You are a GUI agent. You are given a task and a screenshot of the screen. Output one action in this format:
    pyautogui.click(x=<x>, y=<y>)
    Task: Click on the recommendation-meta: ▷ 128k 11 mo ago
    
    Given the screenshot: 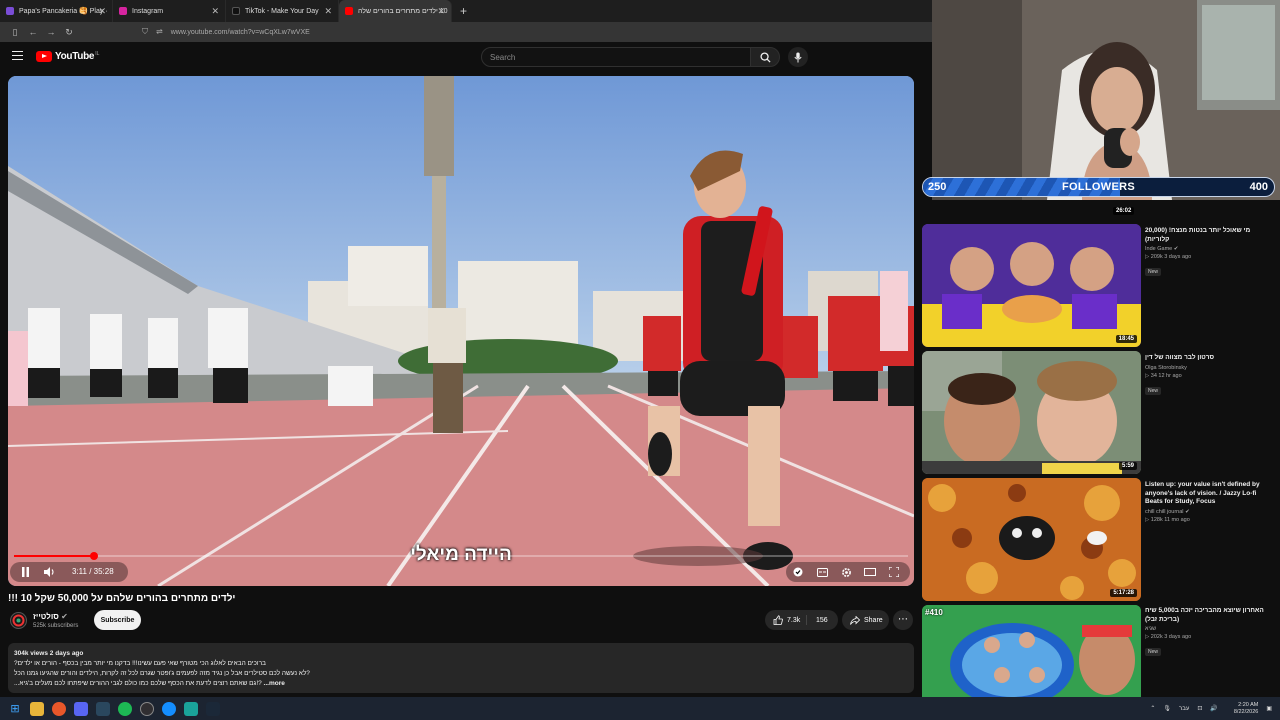 What is the action you would take?
    pyautogui.click(x=1210, y=520)
    